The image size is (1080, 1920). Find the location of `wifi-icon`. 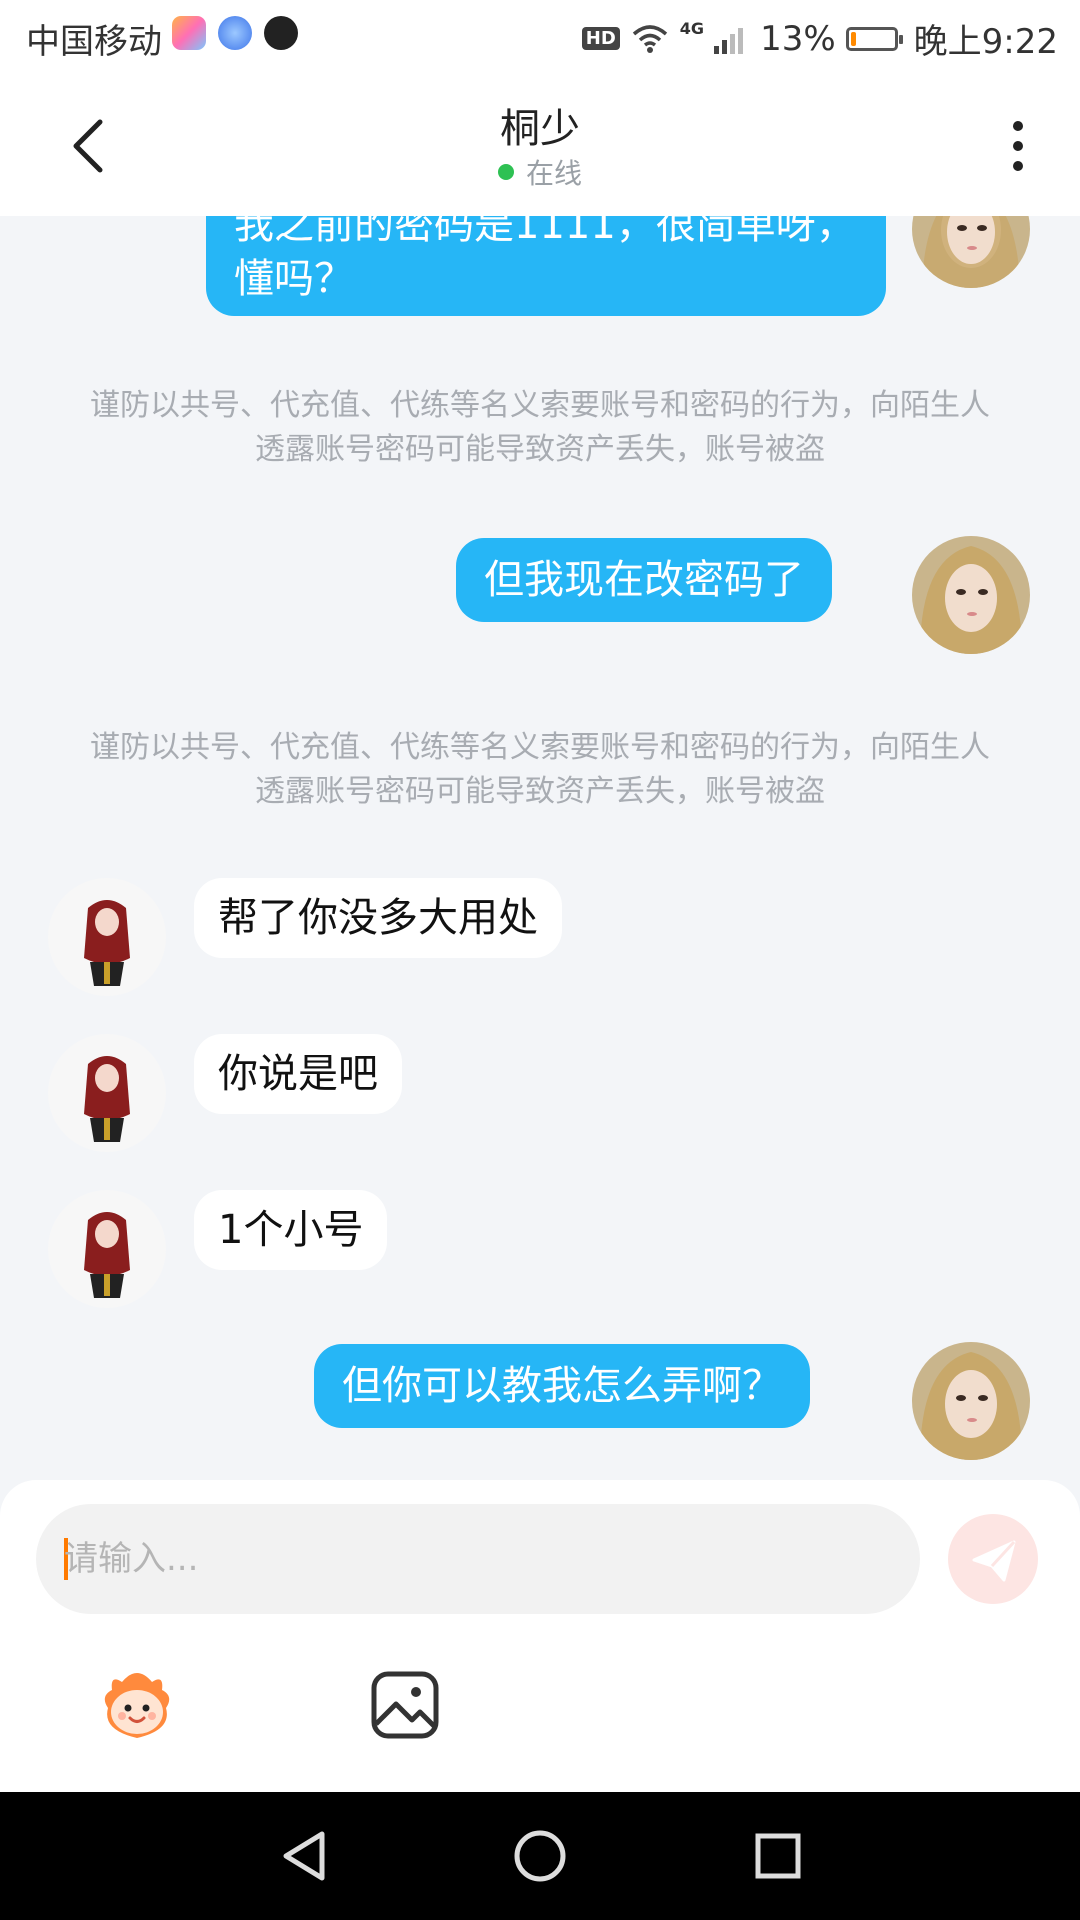

wifi-icon is located at coordinates (649, 38).